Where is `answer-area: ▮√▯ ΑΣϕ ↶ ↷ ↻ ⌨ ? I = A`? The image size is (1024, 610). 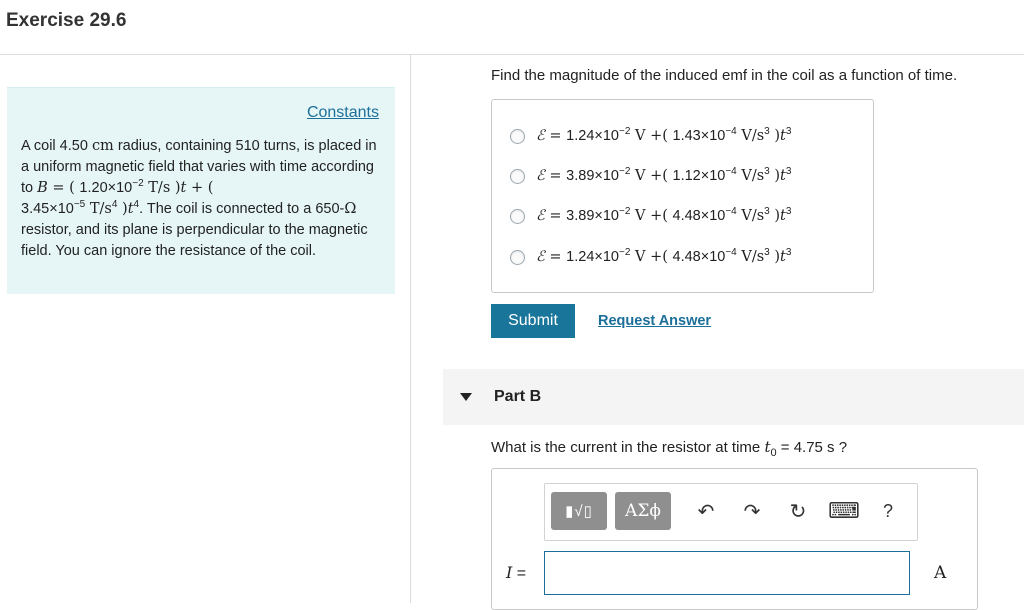 answer-area: ▮√▯ ΑΣϕ ↶ ↷ ↻ ⌨ ? I = A is located at coordinates (734, 539).